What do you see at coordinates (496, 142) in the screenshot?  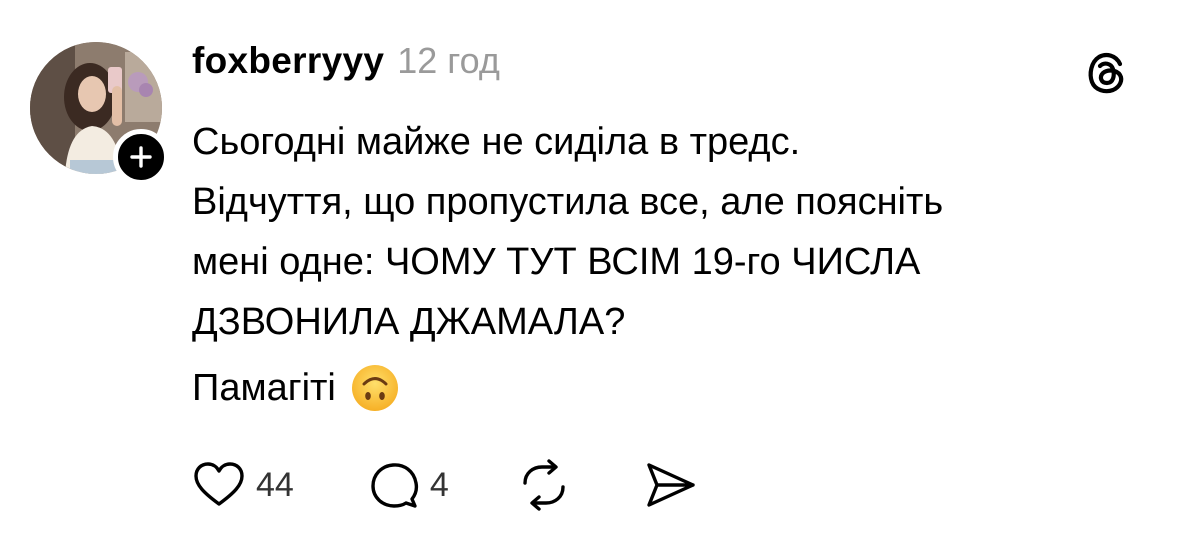 I see `post-text-line: Сьогодні майже не сиділа в тредс.` at bounding box center [496, 142].